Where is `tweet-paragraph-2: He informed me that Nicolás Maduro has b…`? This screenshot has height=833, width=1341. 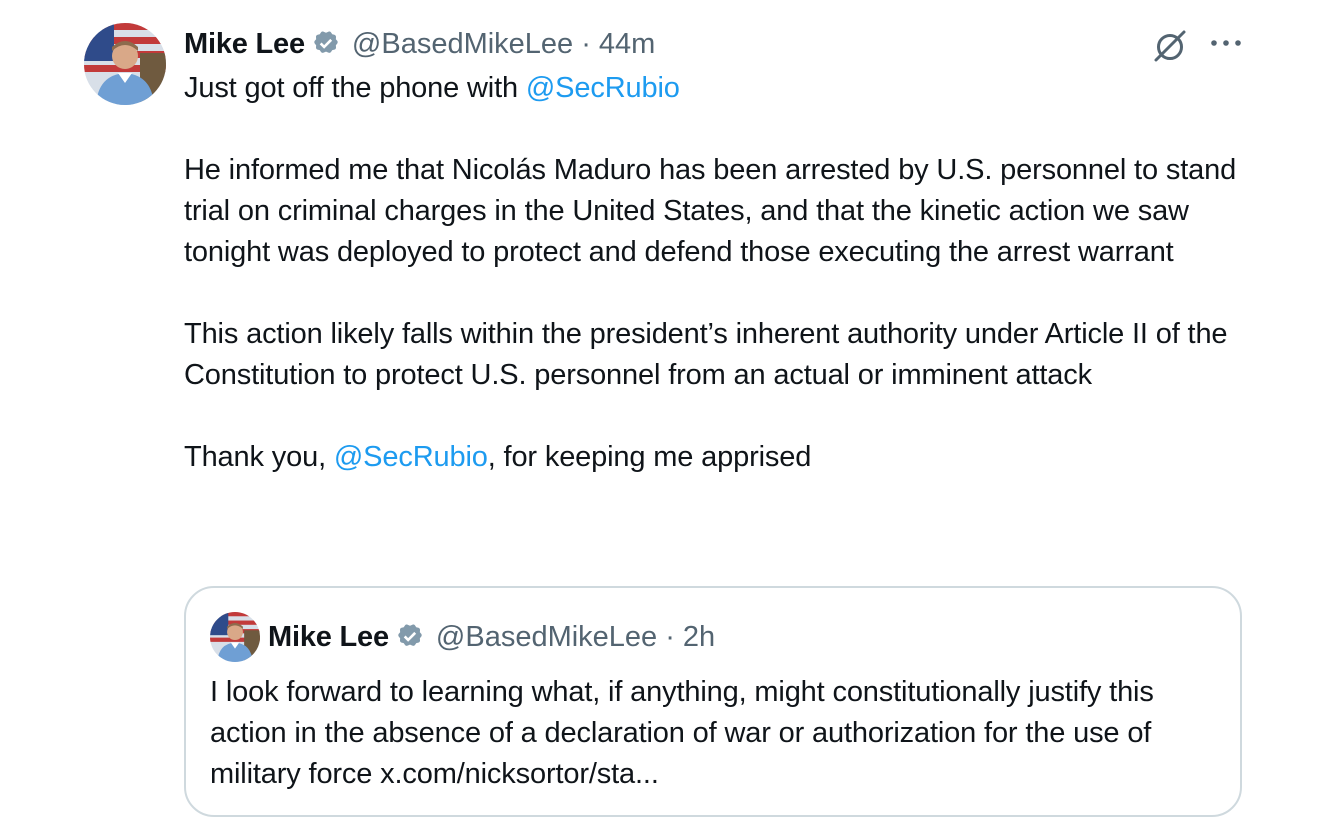 tweet-paragraph-2: He informed me that Nicolás Maduro has b… is located at coordinates (710, 211).